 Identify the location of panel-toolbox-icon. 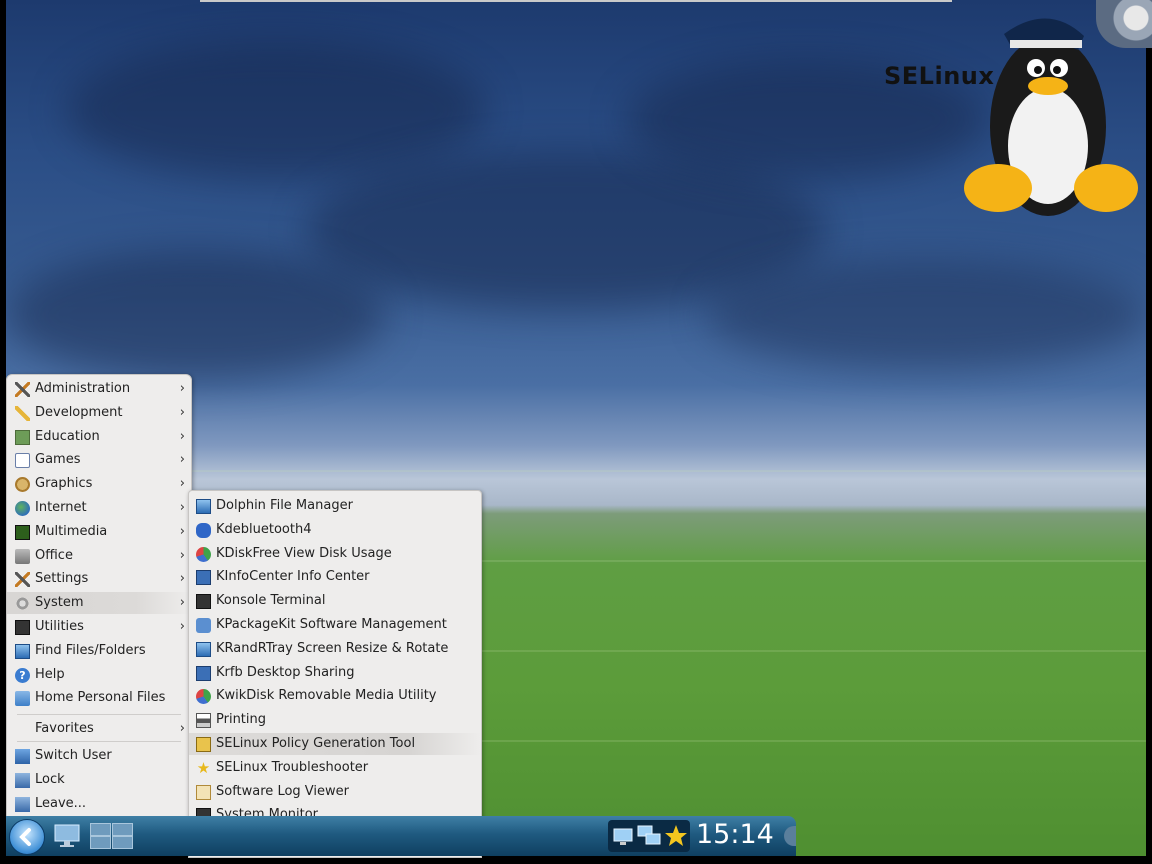
(790, 836).